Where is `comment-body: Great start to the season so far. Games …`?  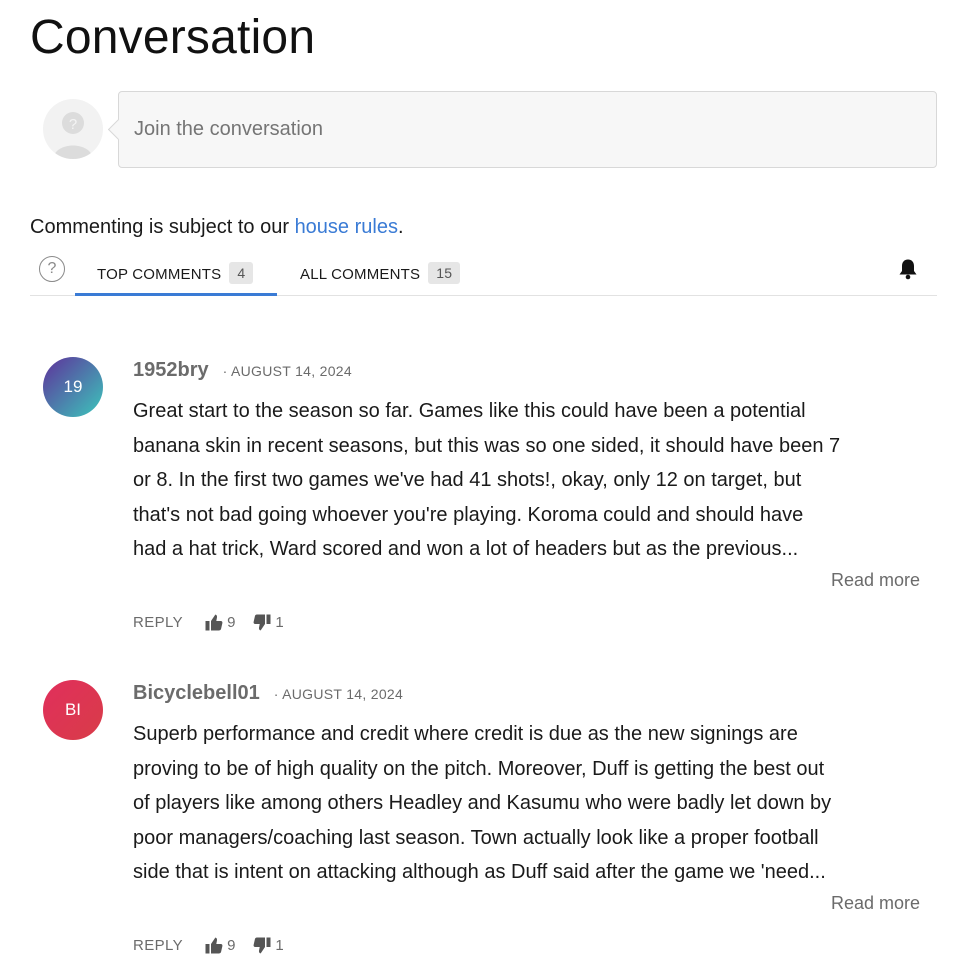
comment-body: Great start to the season so far. Games … is located at coordinates (528, 480).